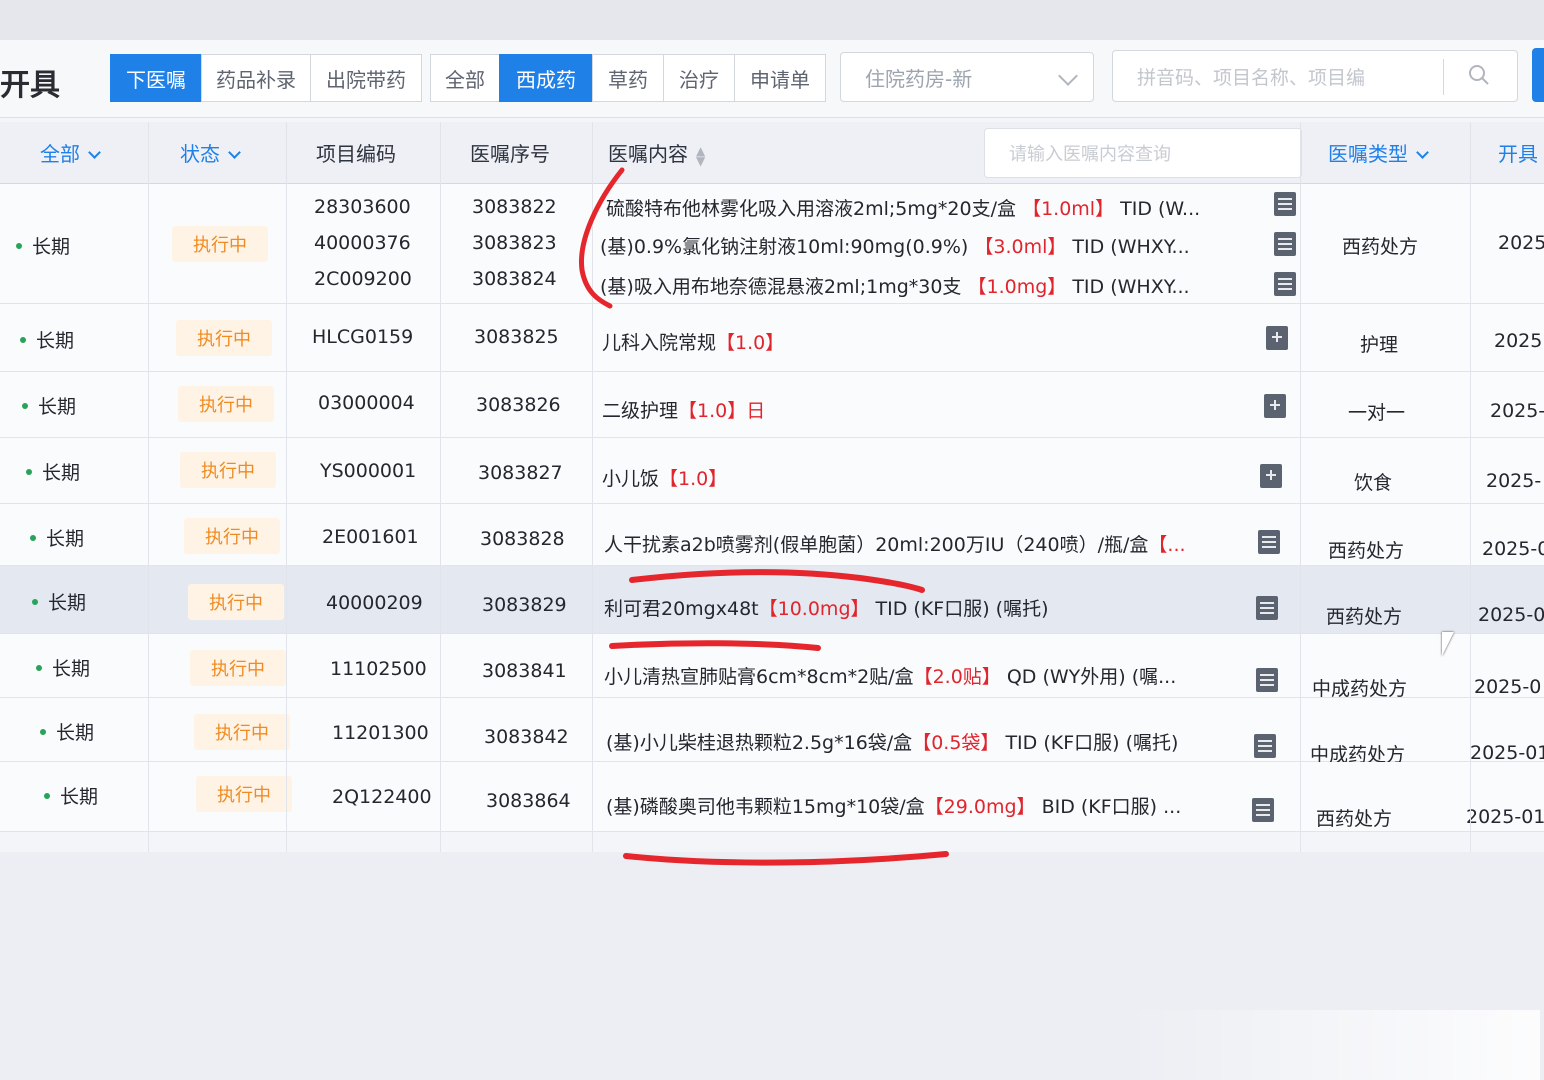 The image size is (1544, 1080). What do you see at coordinates (1143, 153) in the screenshot?
I see `content-filter-input: 请输入医嘱内容查询` at bounding box center [1143, 153].